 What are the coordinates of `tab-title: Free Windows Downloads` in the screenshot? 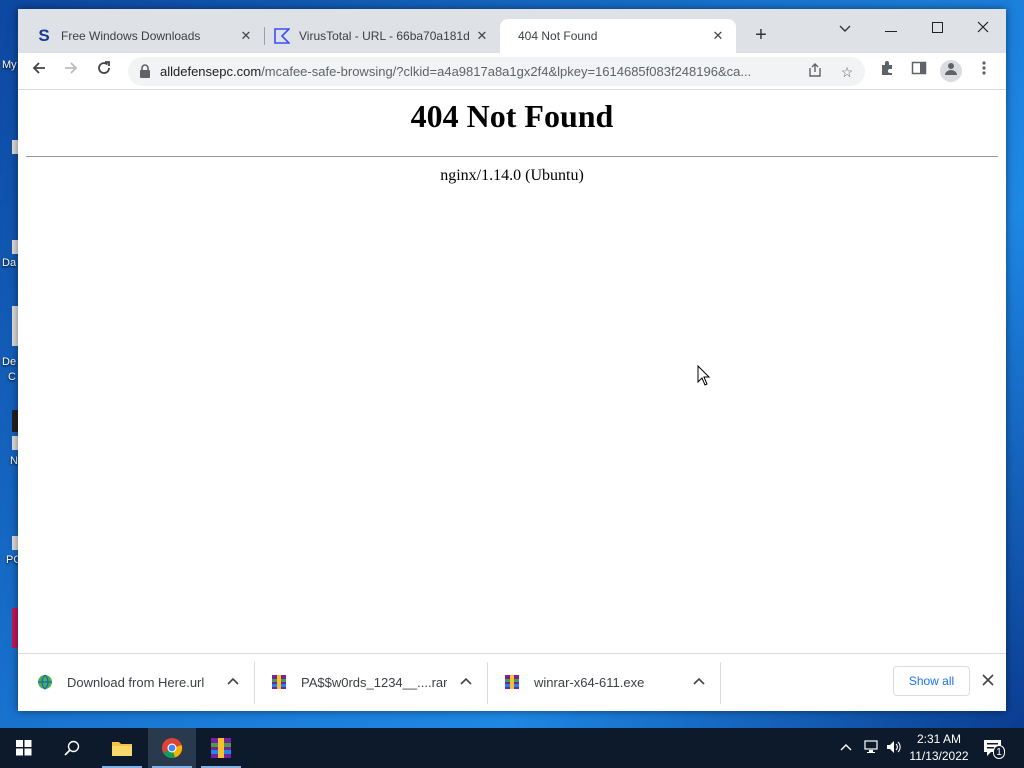 It's located at (131, 36).